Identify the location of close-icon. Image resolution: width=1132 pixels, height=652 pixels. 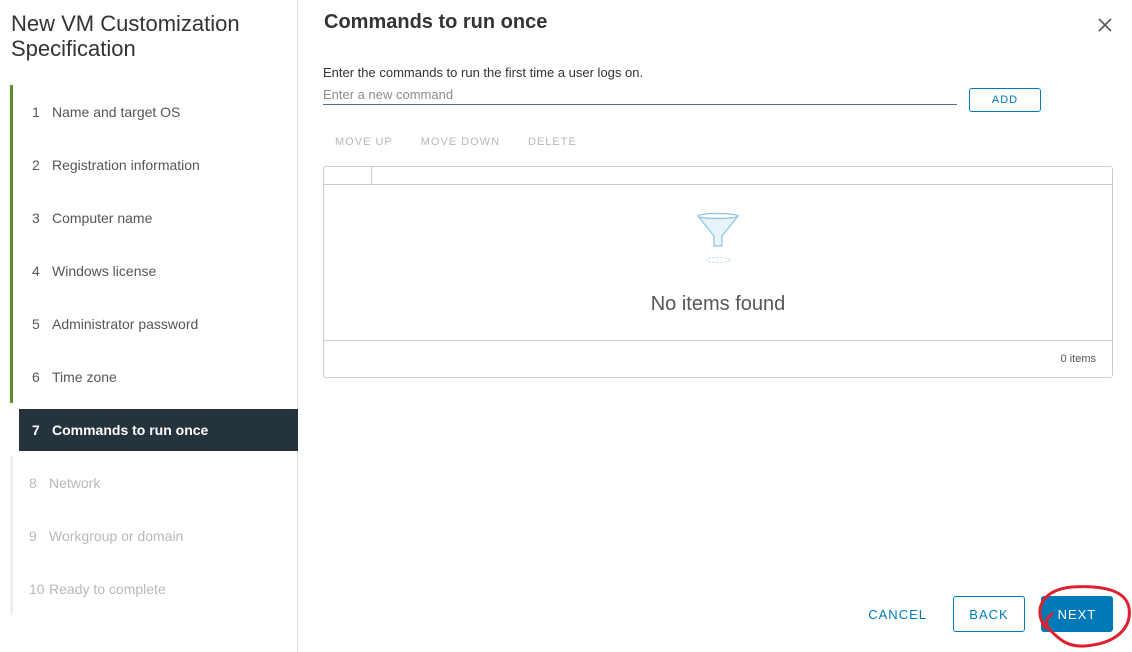
(1105, 25).